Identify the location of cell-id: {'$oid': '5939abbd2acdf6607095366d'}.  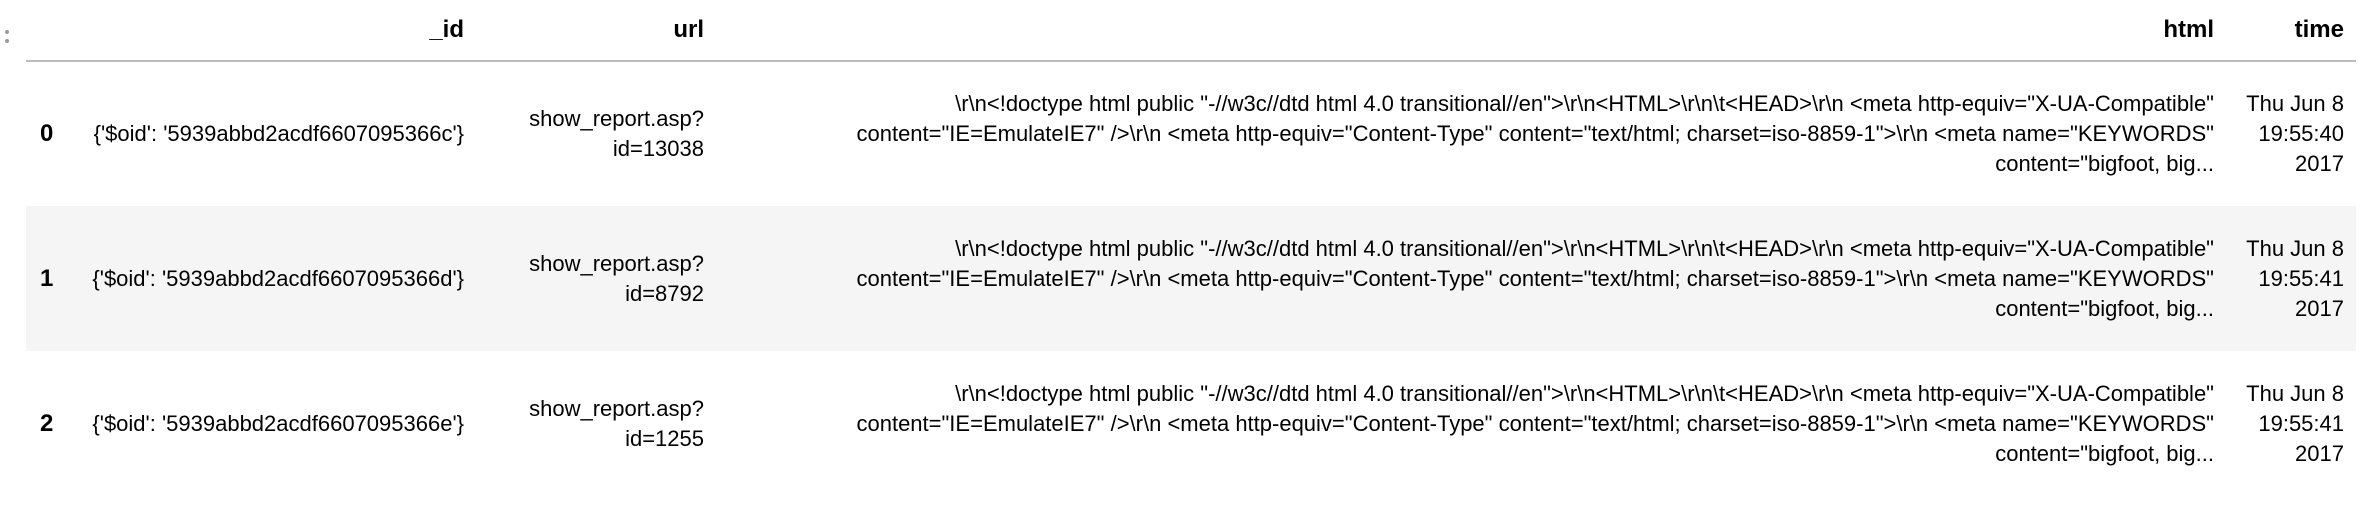
(278, 278).